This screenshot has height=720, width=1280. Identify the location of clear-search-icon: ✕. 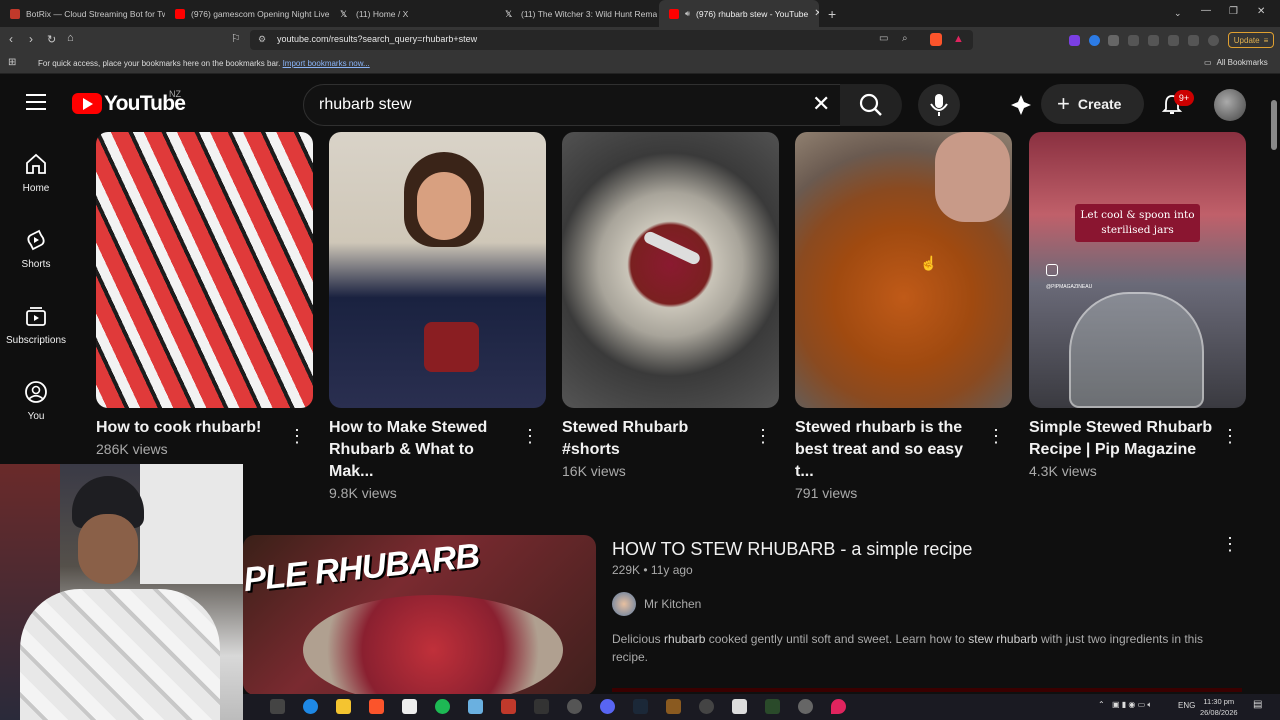
(821, 104).